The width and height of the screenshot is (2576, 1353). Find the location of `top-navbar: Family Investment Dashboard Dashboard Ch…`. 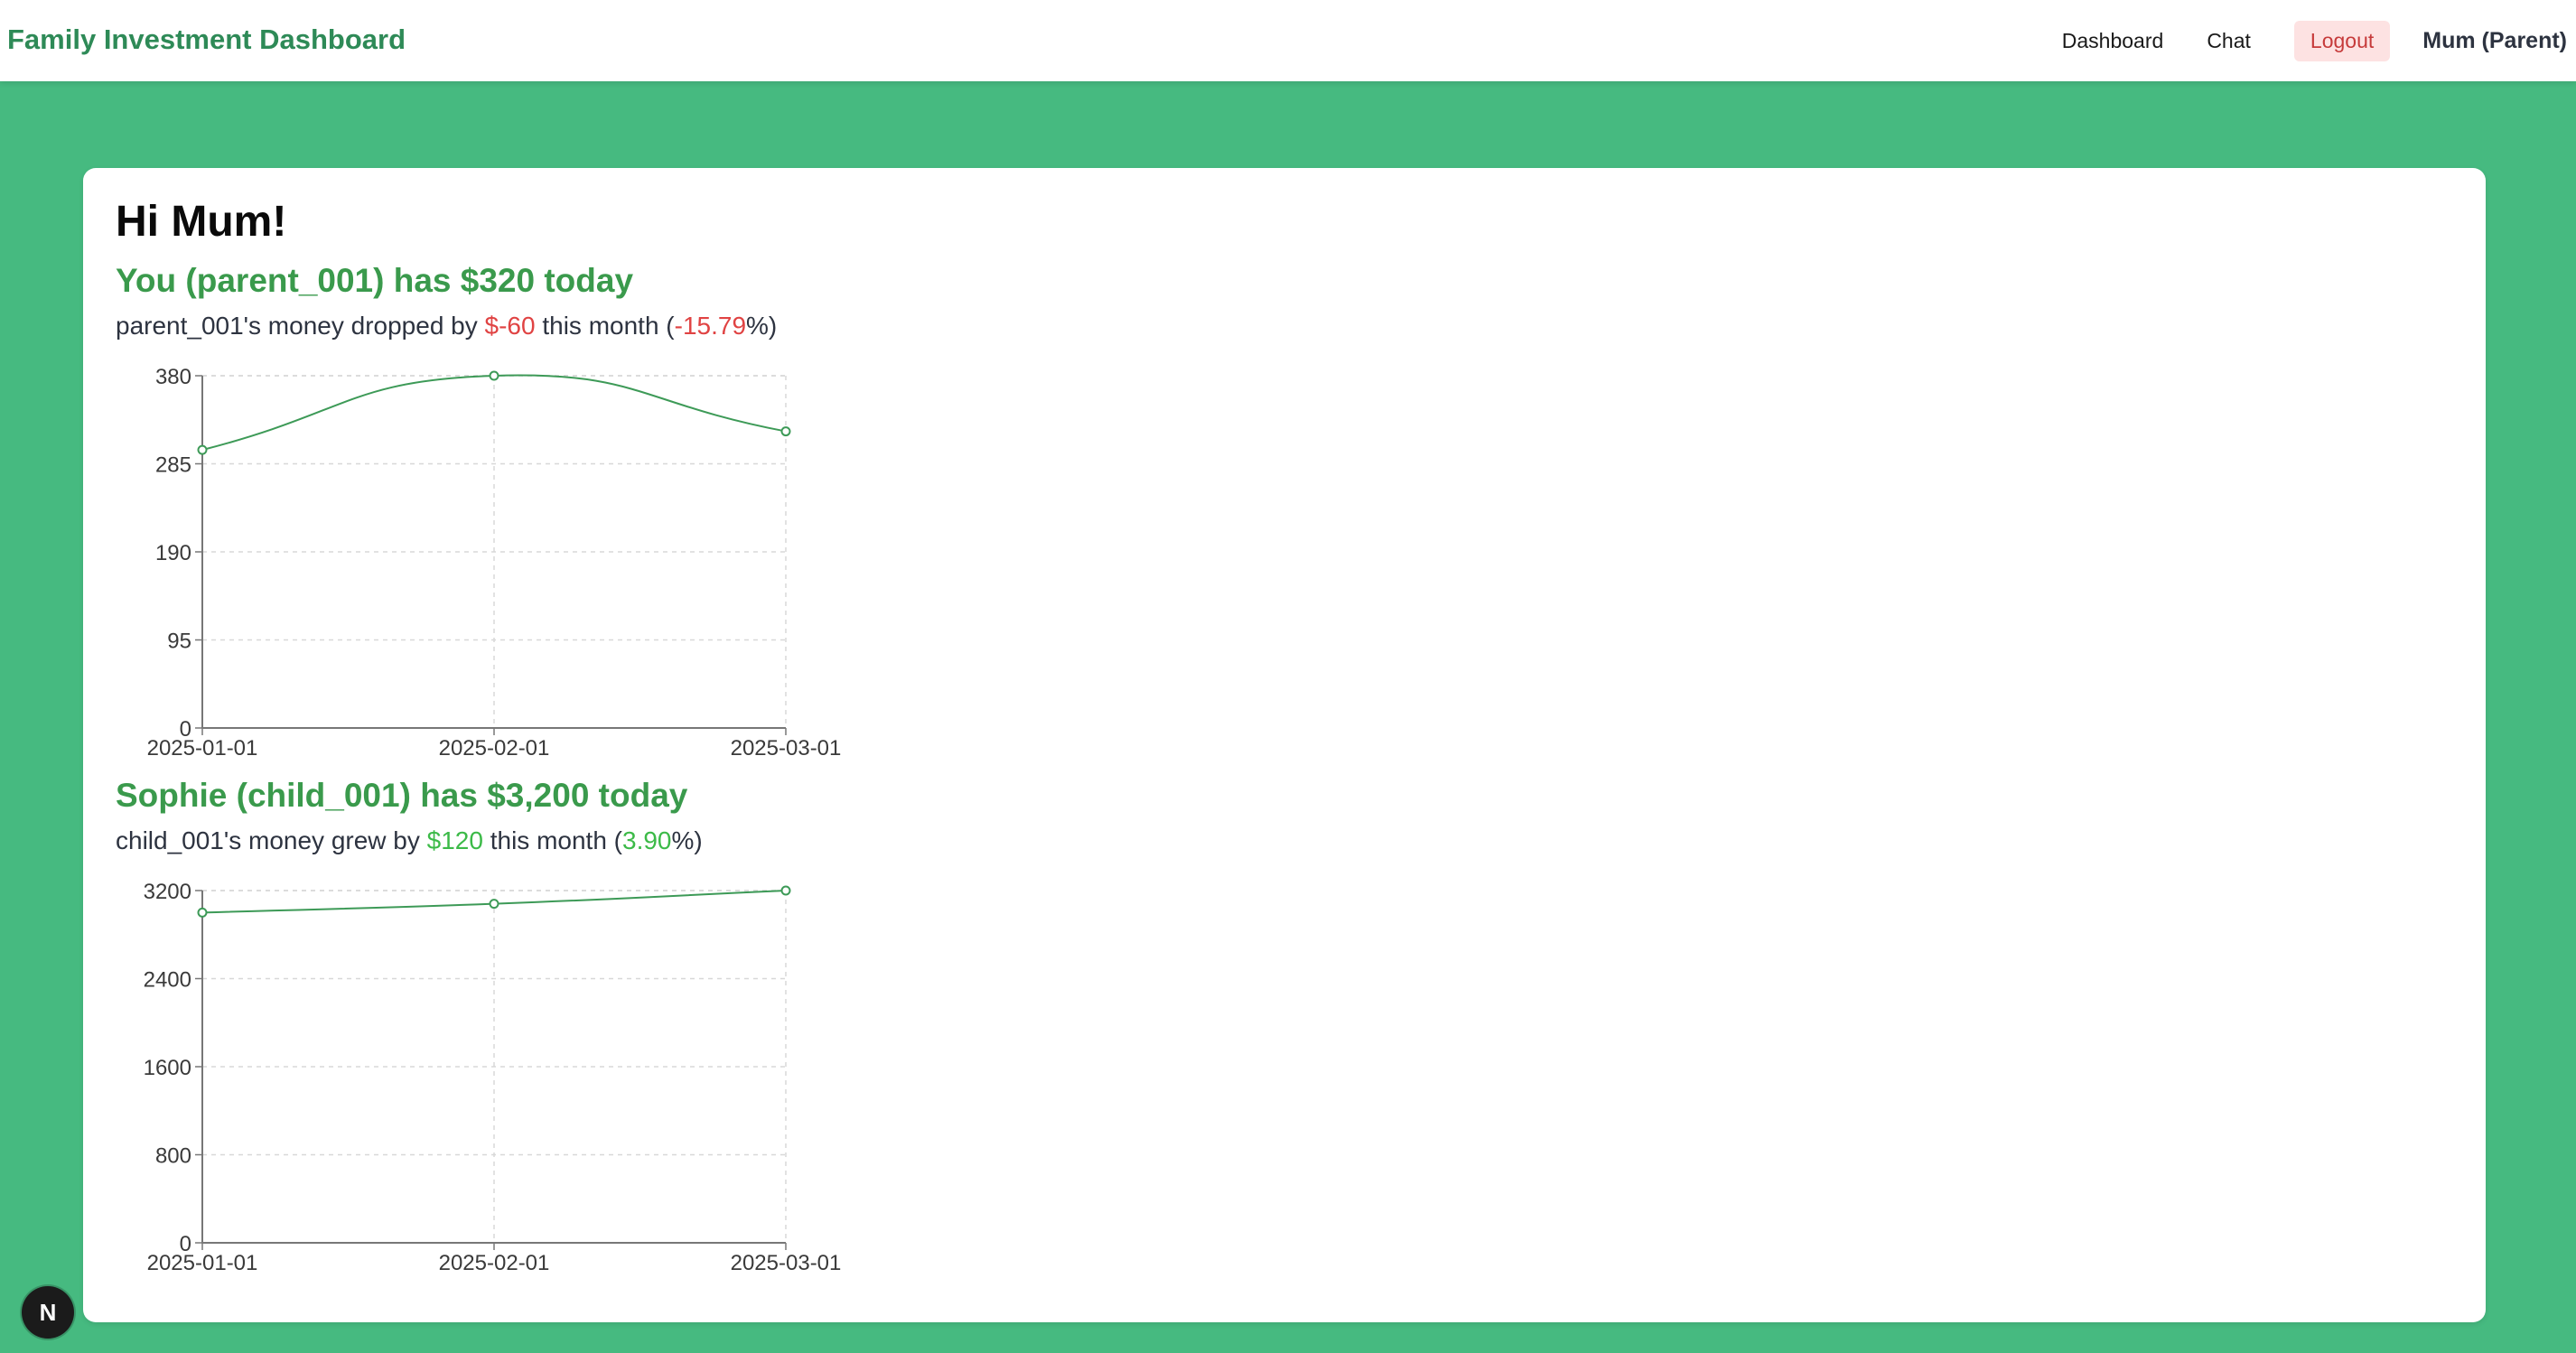

top-navbar: Family Investment Dashboard Dashboard Ch… is located at coordinates (1288, 40).